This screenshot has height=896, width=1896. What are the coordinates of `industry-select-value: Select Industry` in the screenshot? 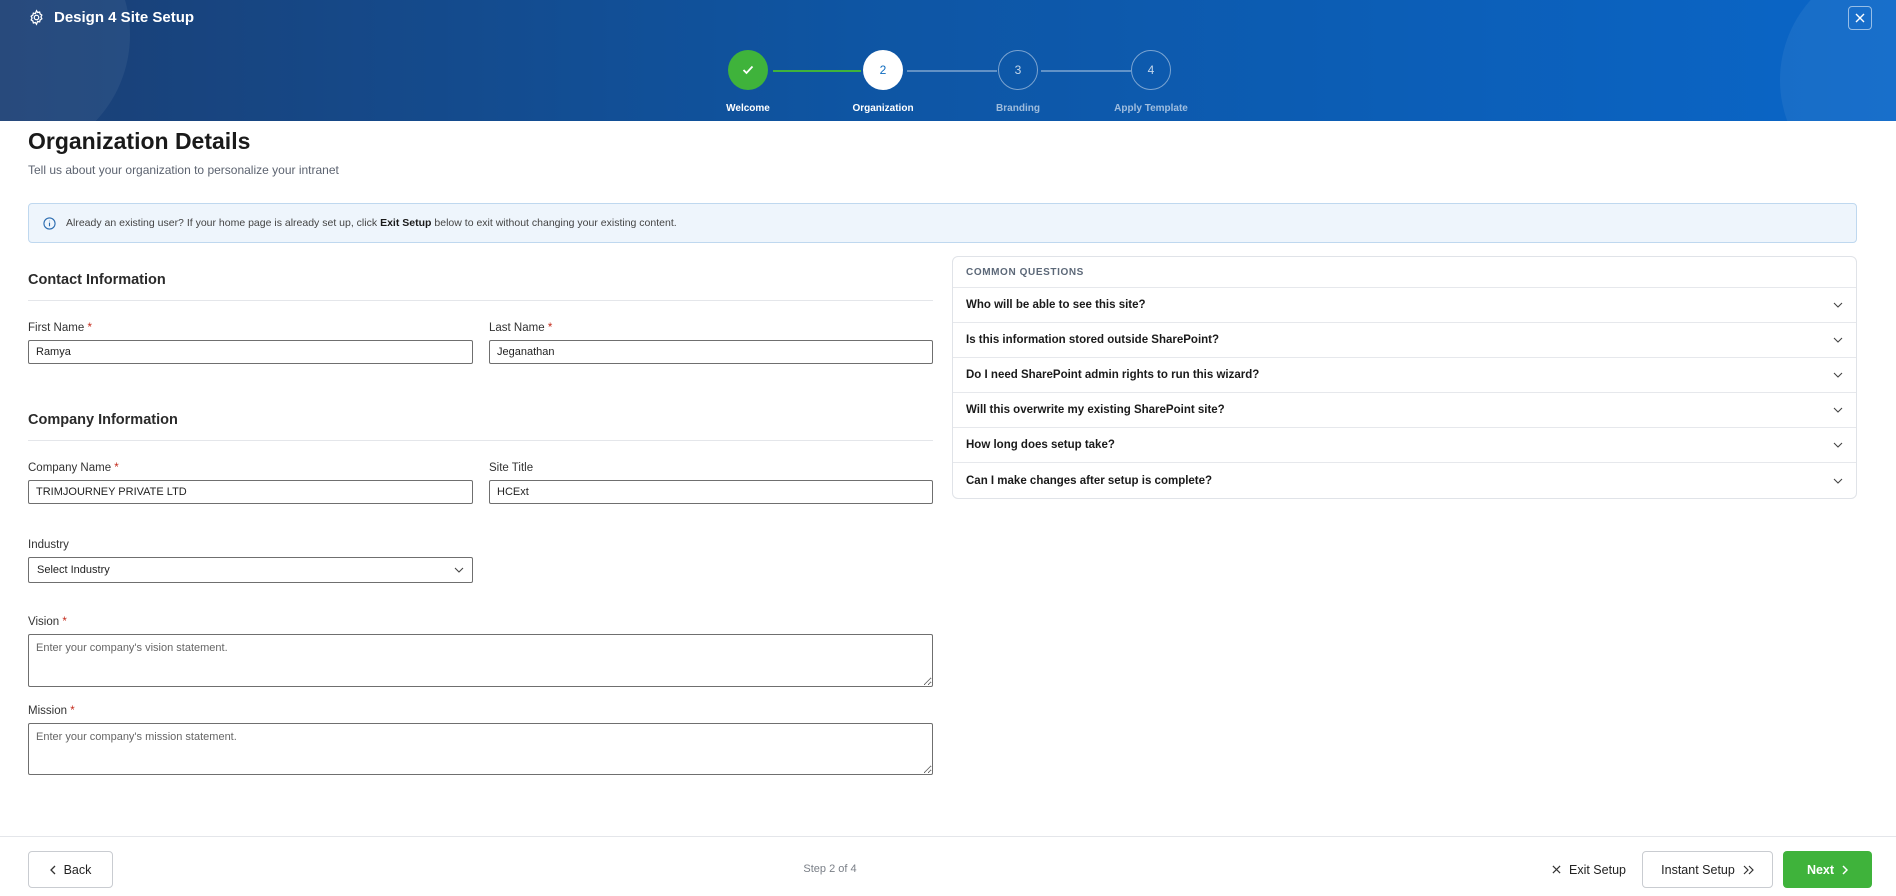 It's located at (73, 570).